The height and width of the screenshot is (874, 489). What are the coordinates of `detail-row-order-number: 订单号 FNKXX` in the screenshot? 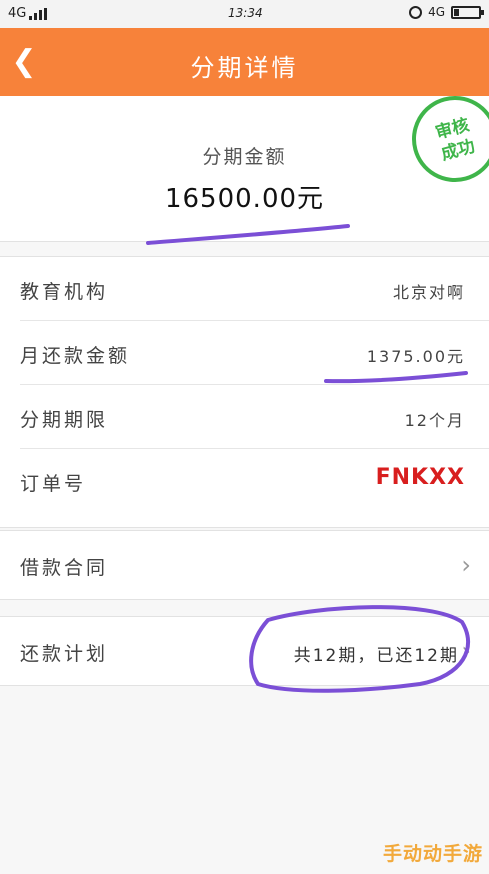 It's located at (244, 481).